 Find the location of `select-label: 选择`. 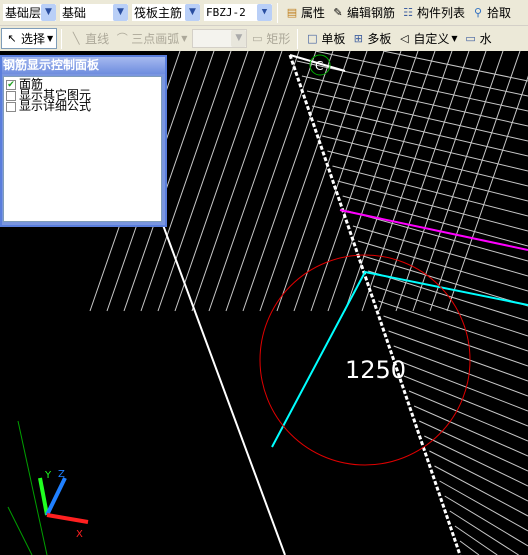

select-label: 选择 is located at coordinates (33, 39).